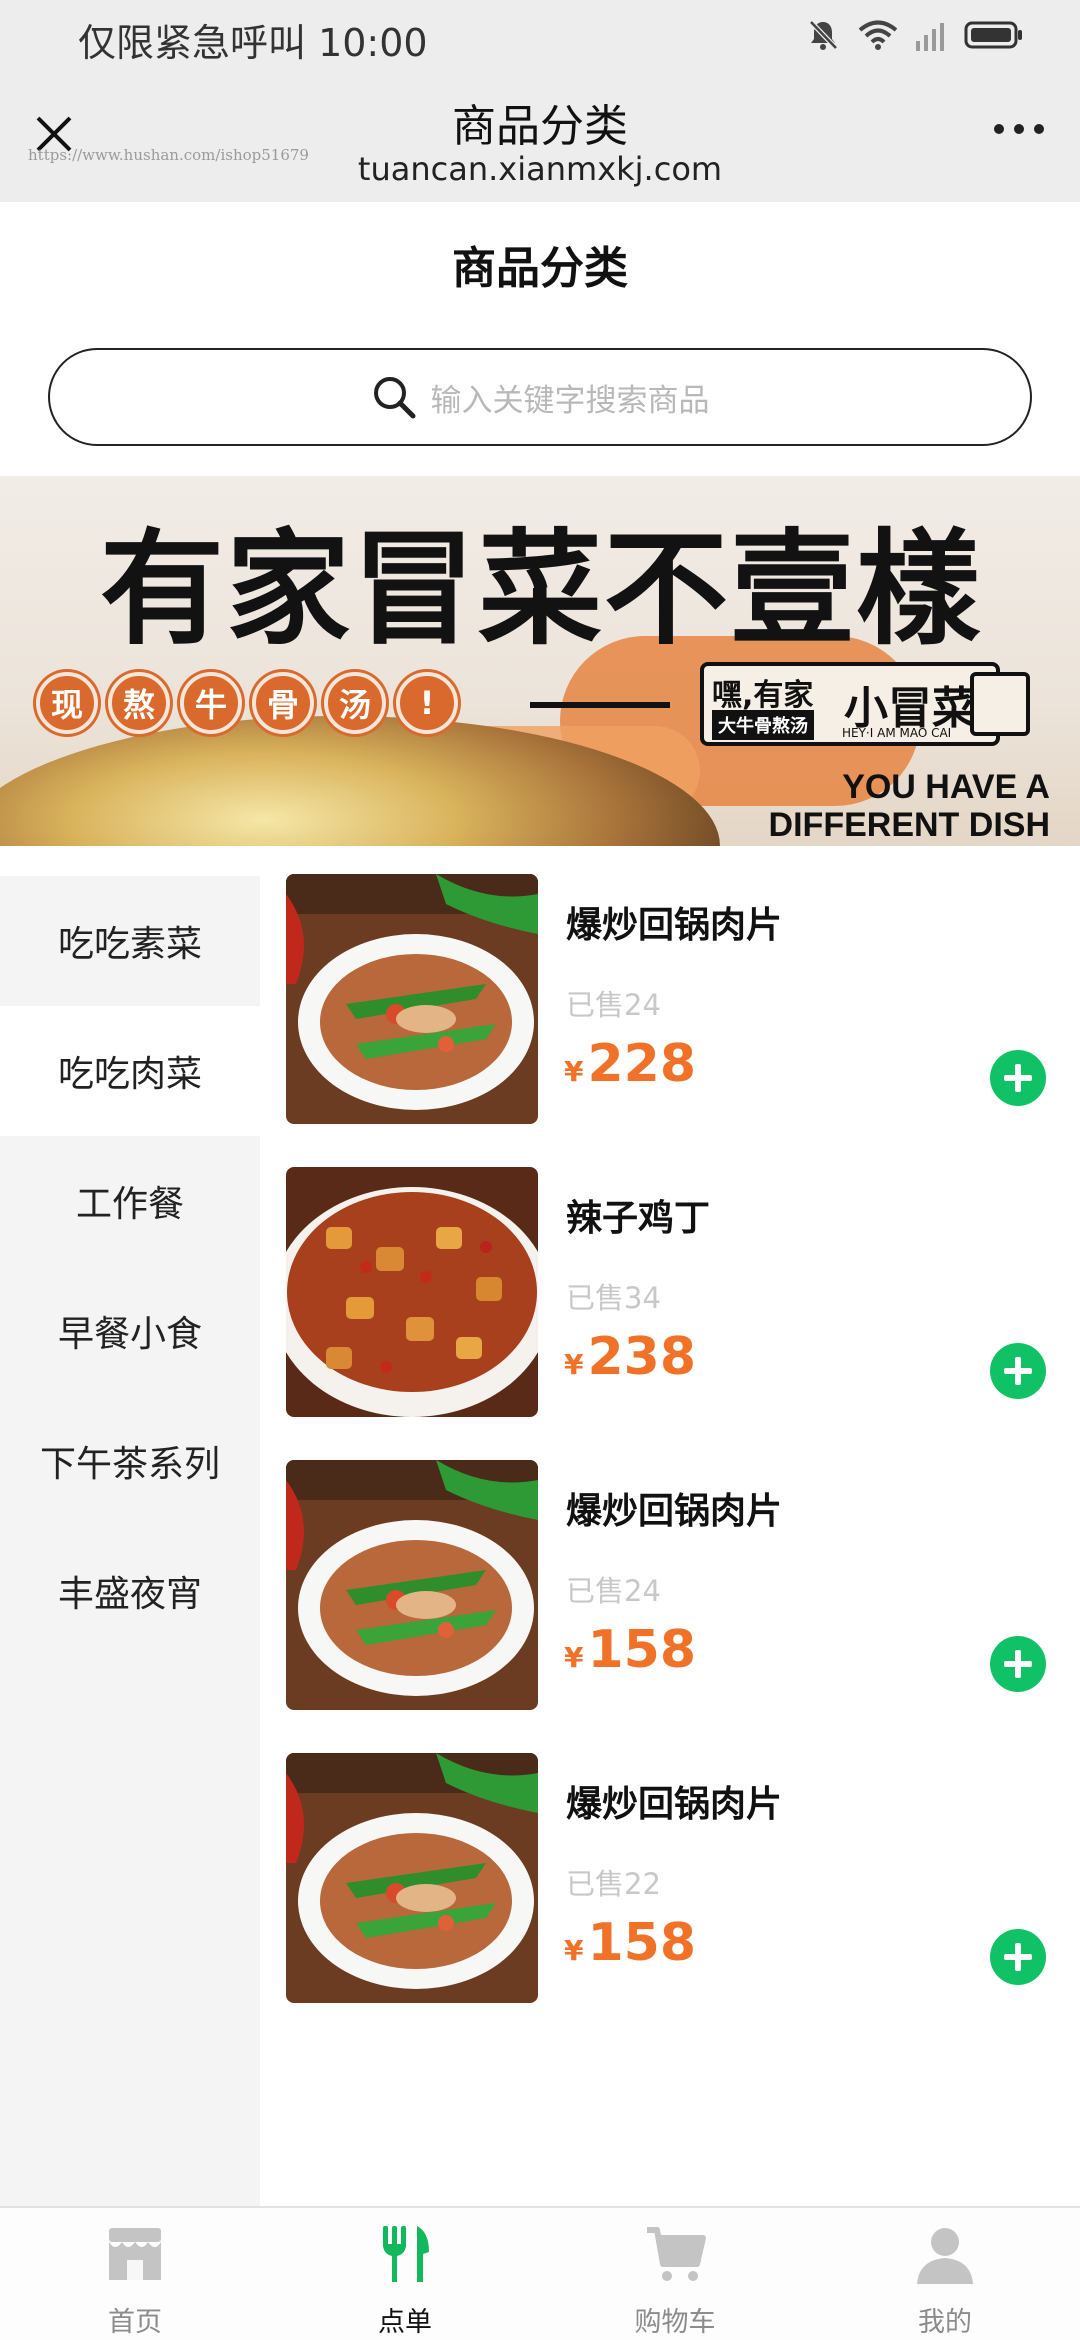 The image size is (1080, 2340). I want to click on banner-badge: 牛, so click(211, 703).